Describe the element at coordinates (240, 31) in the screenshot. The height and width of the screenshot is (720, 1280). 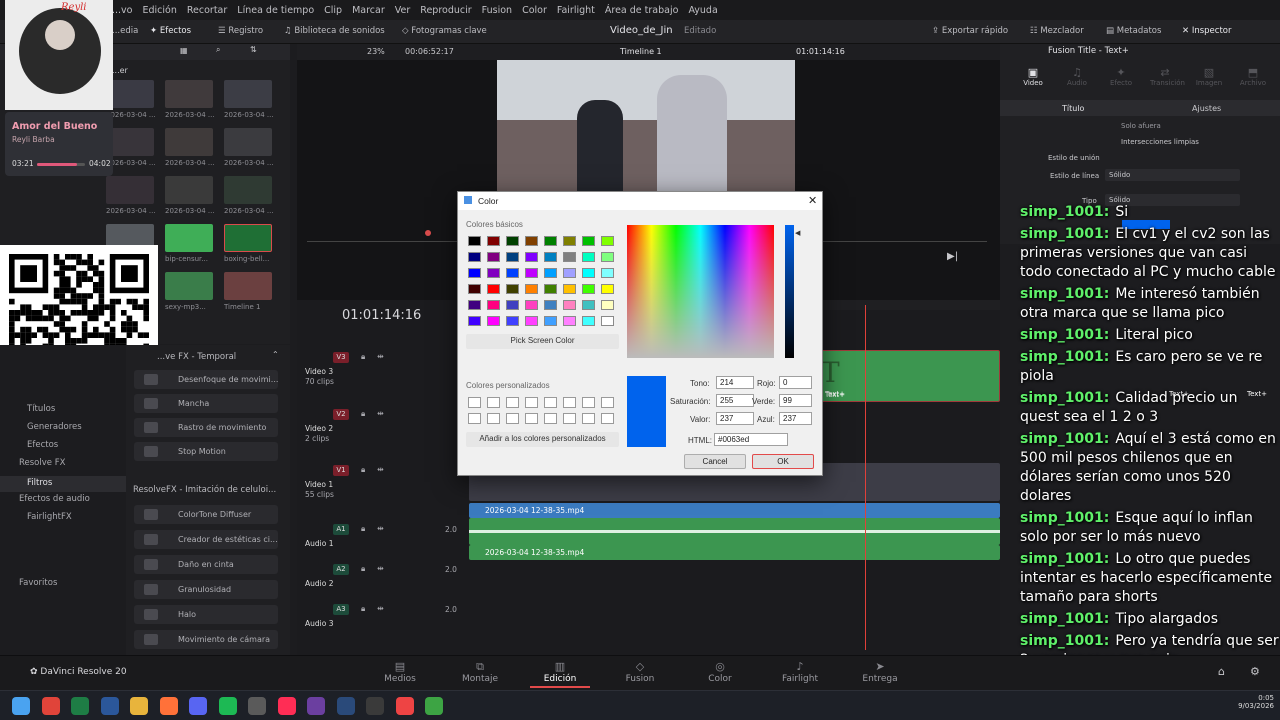
I see `registro-tab: ☰ Registro` at that location.